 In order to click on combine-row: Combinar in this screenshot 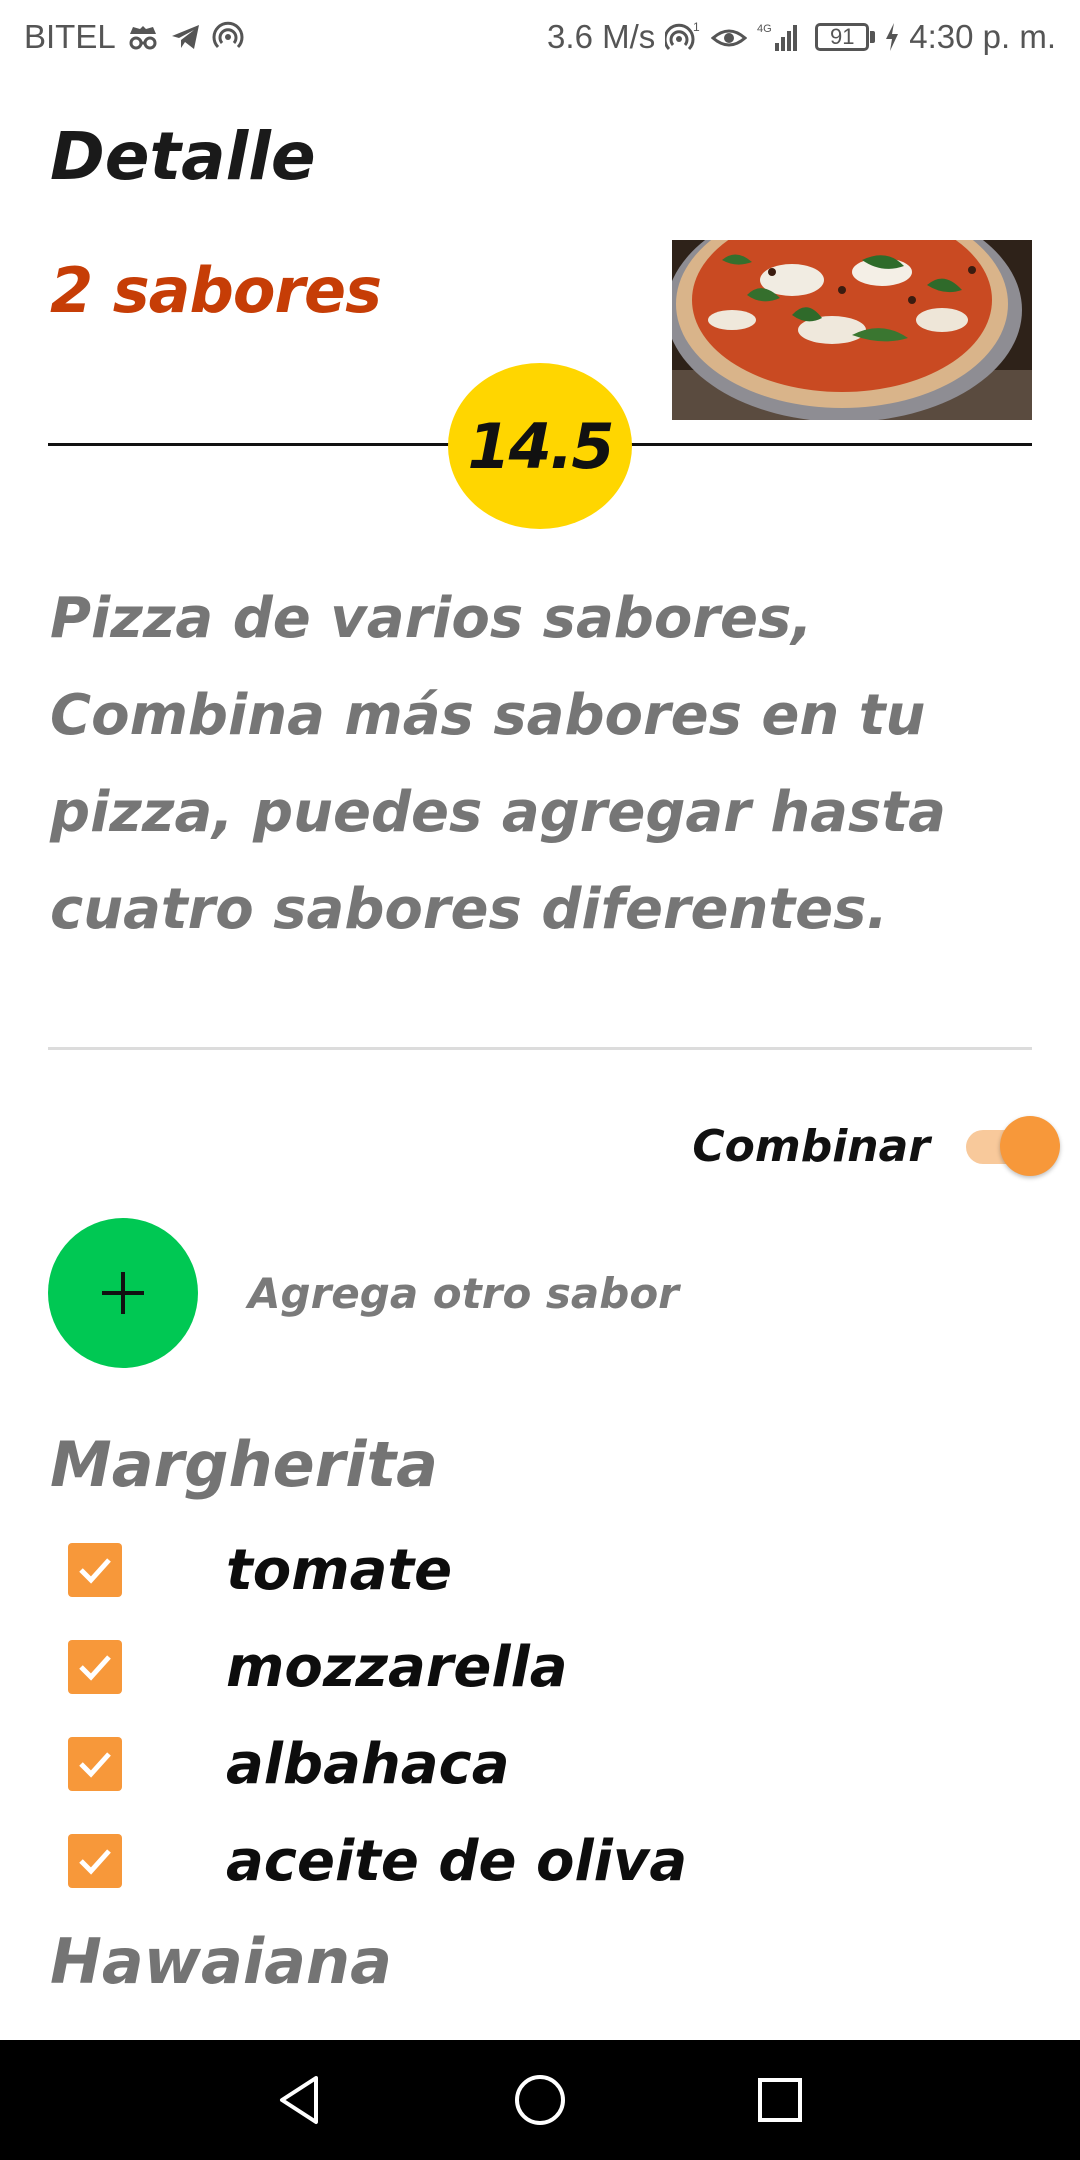, I will do `click(876, 1146)`.